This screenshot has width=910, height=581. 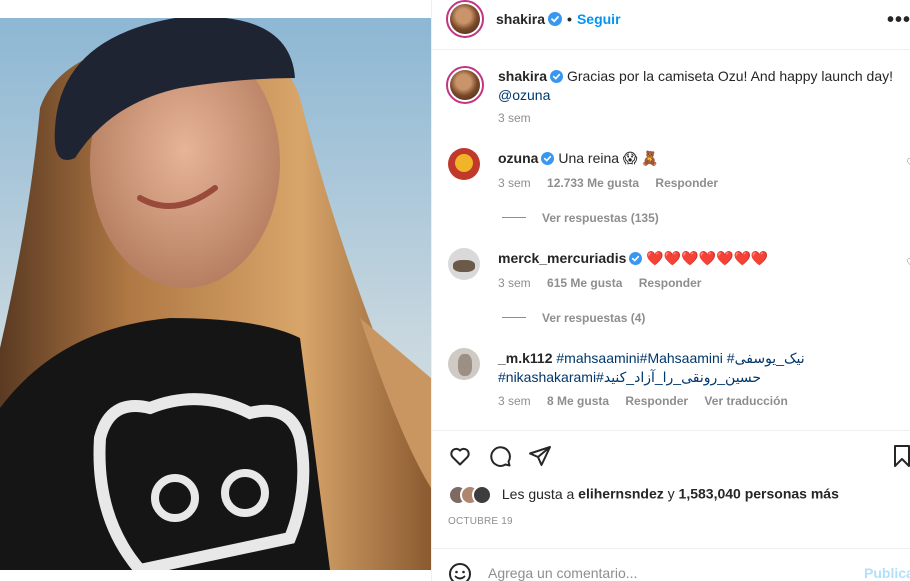 I want to click on likes-middle: y, so click(x=671, y=493).